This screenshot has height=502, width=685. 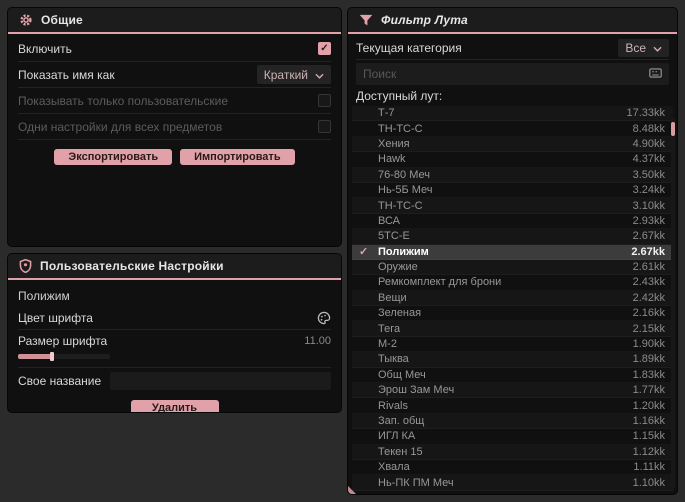 I want to click on row-enable: Включить ✓, so click(x=174, y=49).